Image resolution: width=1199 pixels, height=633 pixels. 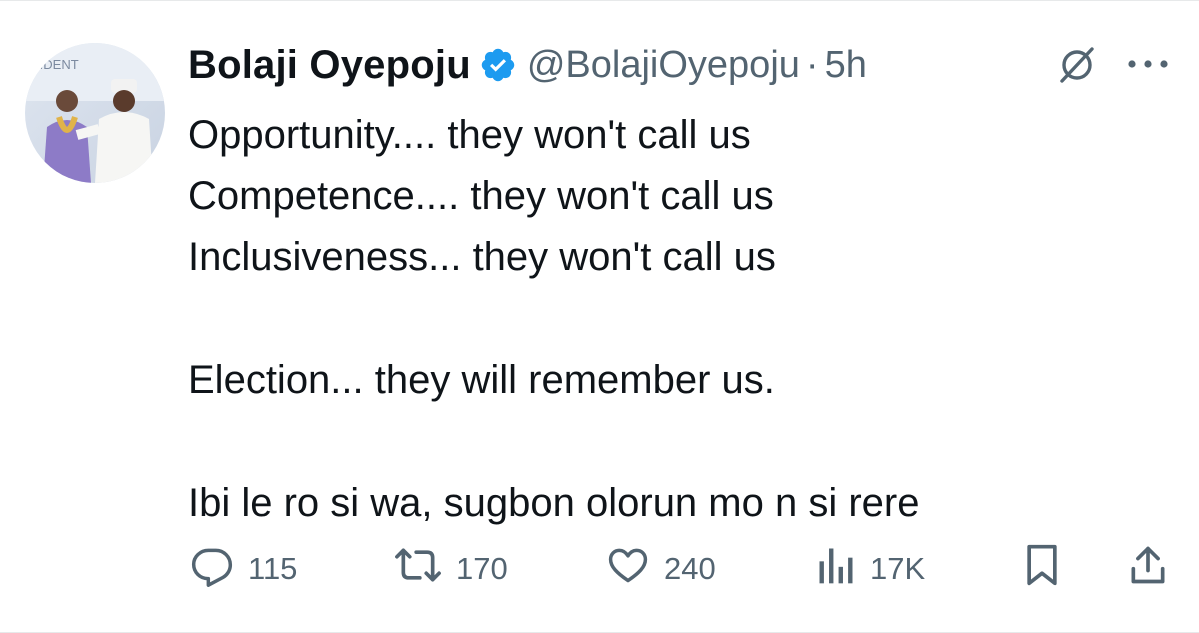 I want to click on more-icon, so click(x=1148, y=64).